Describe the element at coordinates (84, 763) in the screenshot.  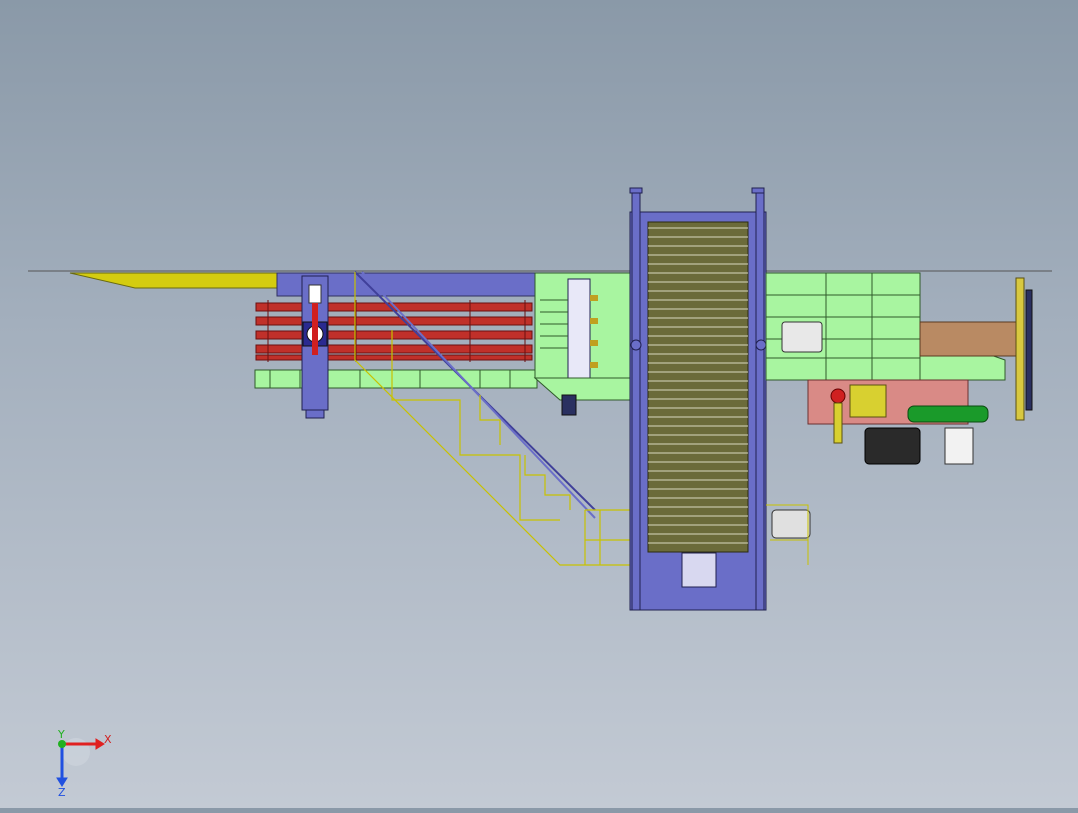
I see `orientation-triad: X Y Z` at that location.